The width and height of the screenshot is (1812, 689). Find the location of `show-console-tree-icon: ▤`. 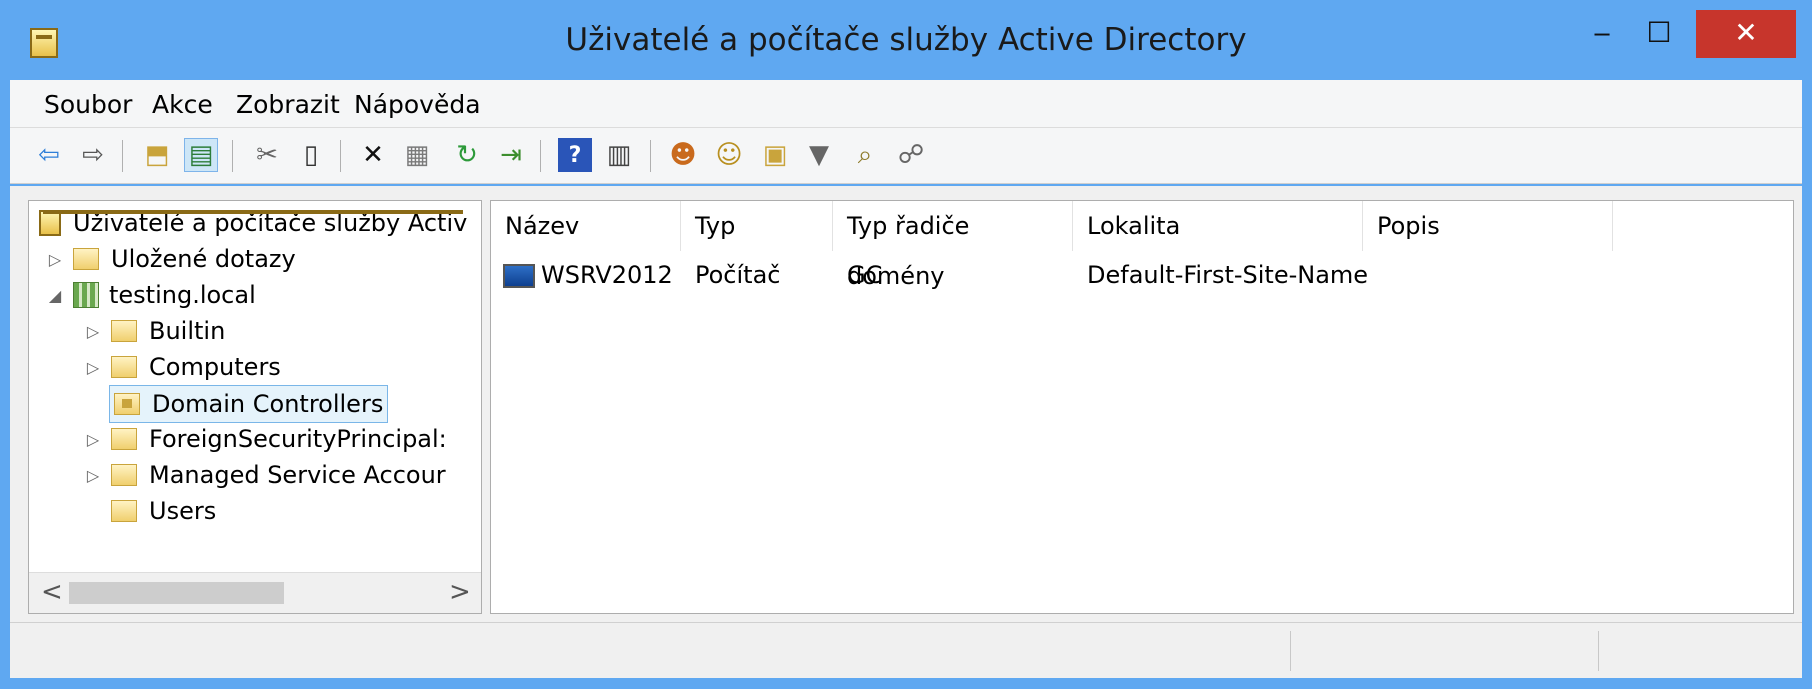

show-console-tree-icon: ▤ is located at coordinates (201, 155).